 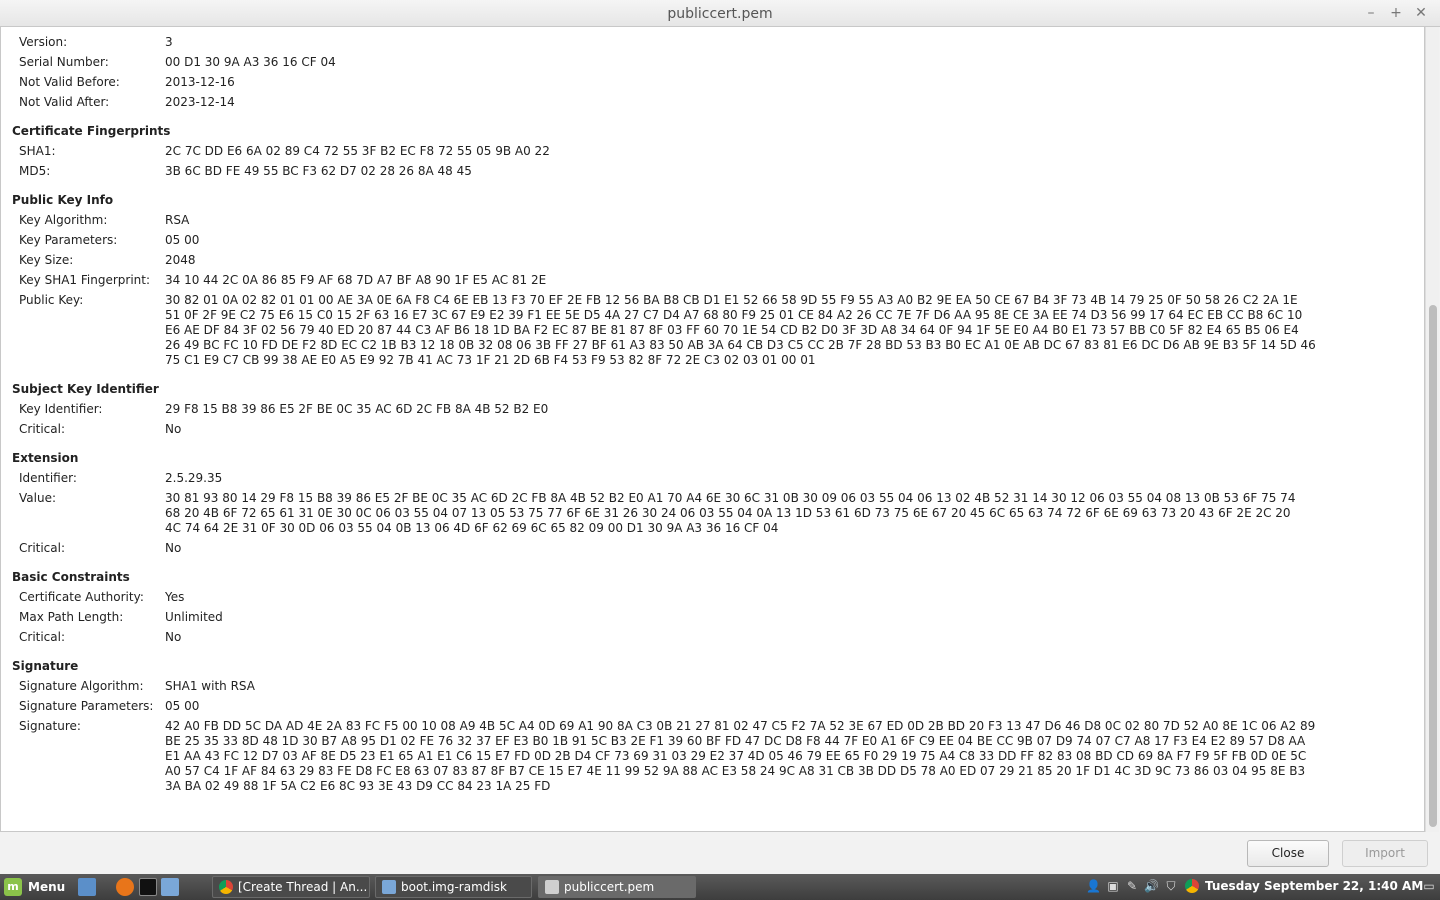 I want to click on not-before-value: 2013-12-16, so click(x=200, y=82).